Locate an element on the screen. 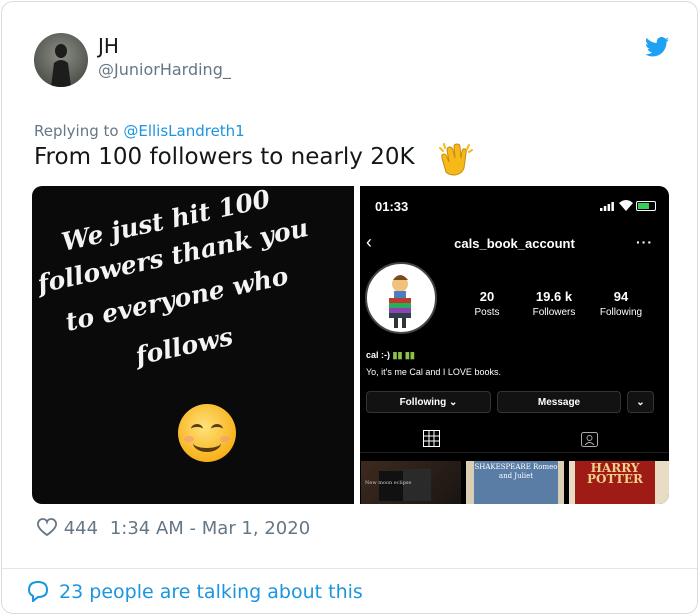  profile-picture is located at coordinates (401, 298).